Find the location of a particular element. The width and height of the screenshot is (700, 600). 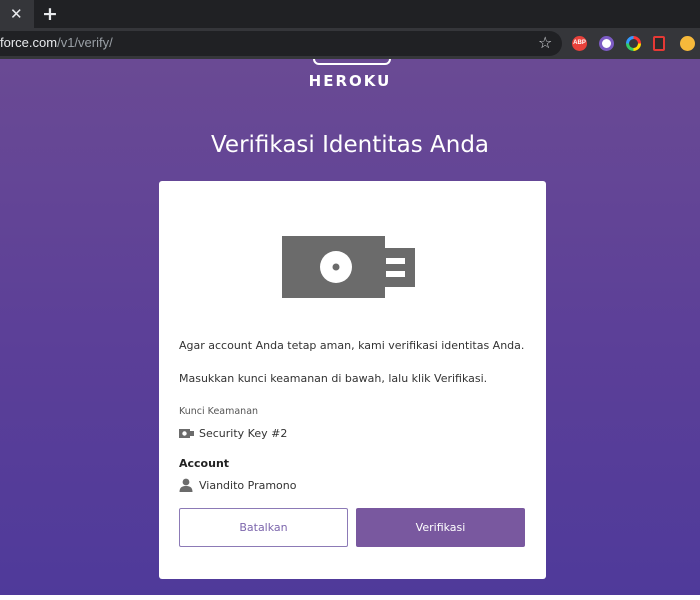

account-label: Account is located at coordinates (204, 463).